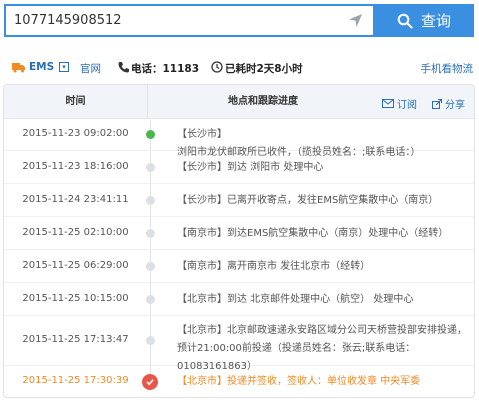 The width and height of the screenshot is (479, 400). Describe the element at coordinates (75, 199) in the screenshot. I see `row-time: 2015-11-24 23:41:11` at that location.